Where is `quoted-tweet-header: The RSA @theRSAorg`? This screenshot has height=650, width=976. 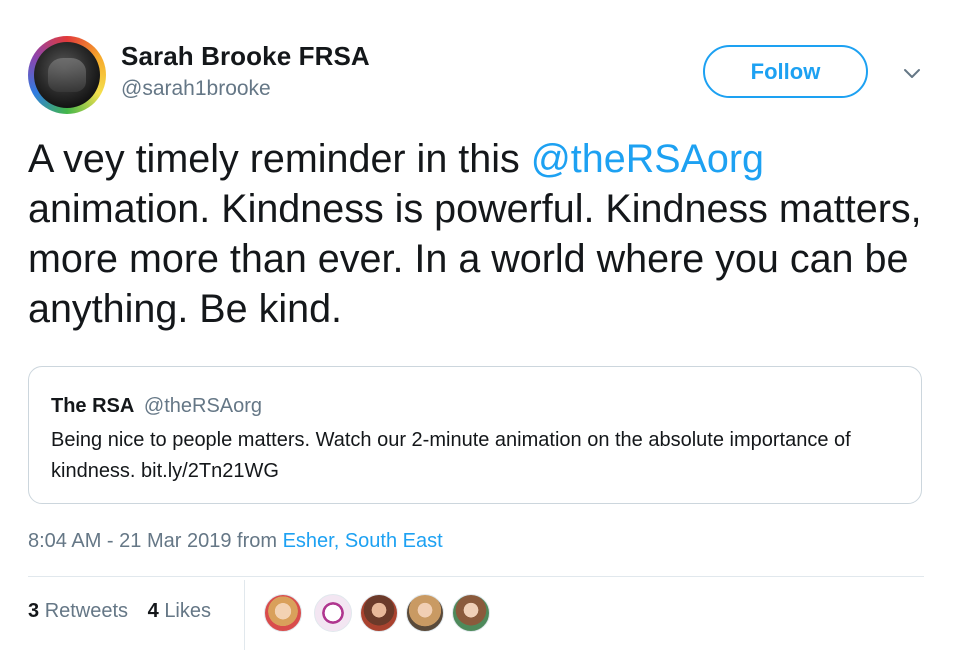
quoted-tweet-header: The RSA @theRSAorg is located at coordinates (156, 406).